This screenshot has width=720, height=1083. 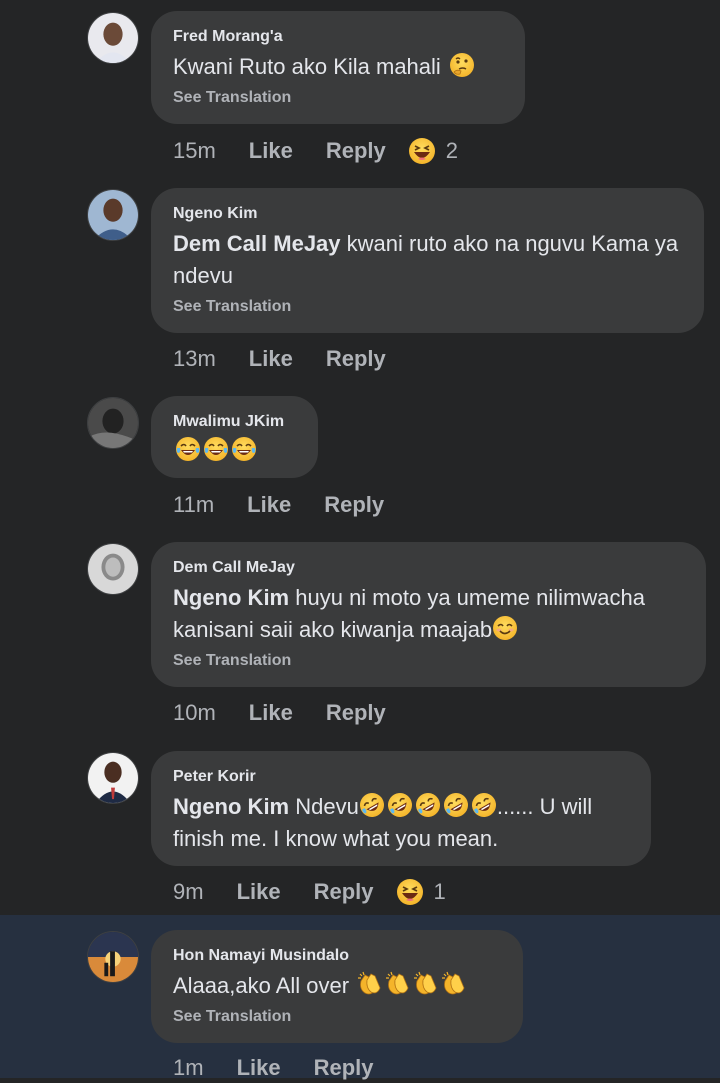 I want to click on comment-timestamp: 9m, so click(x=188, y=891).